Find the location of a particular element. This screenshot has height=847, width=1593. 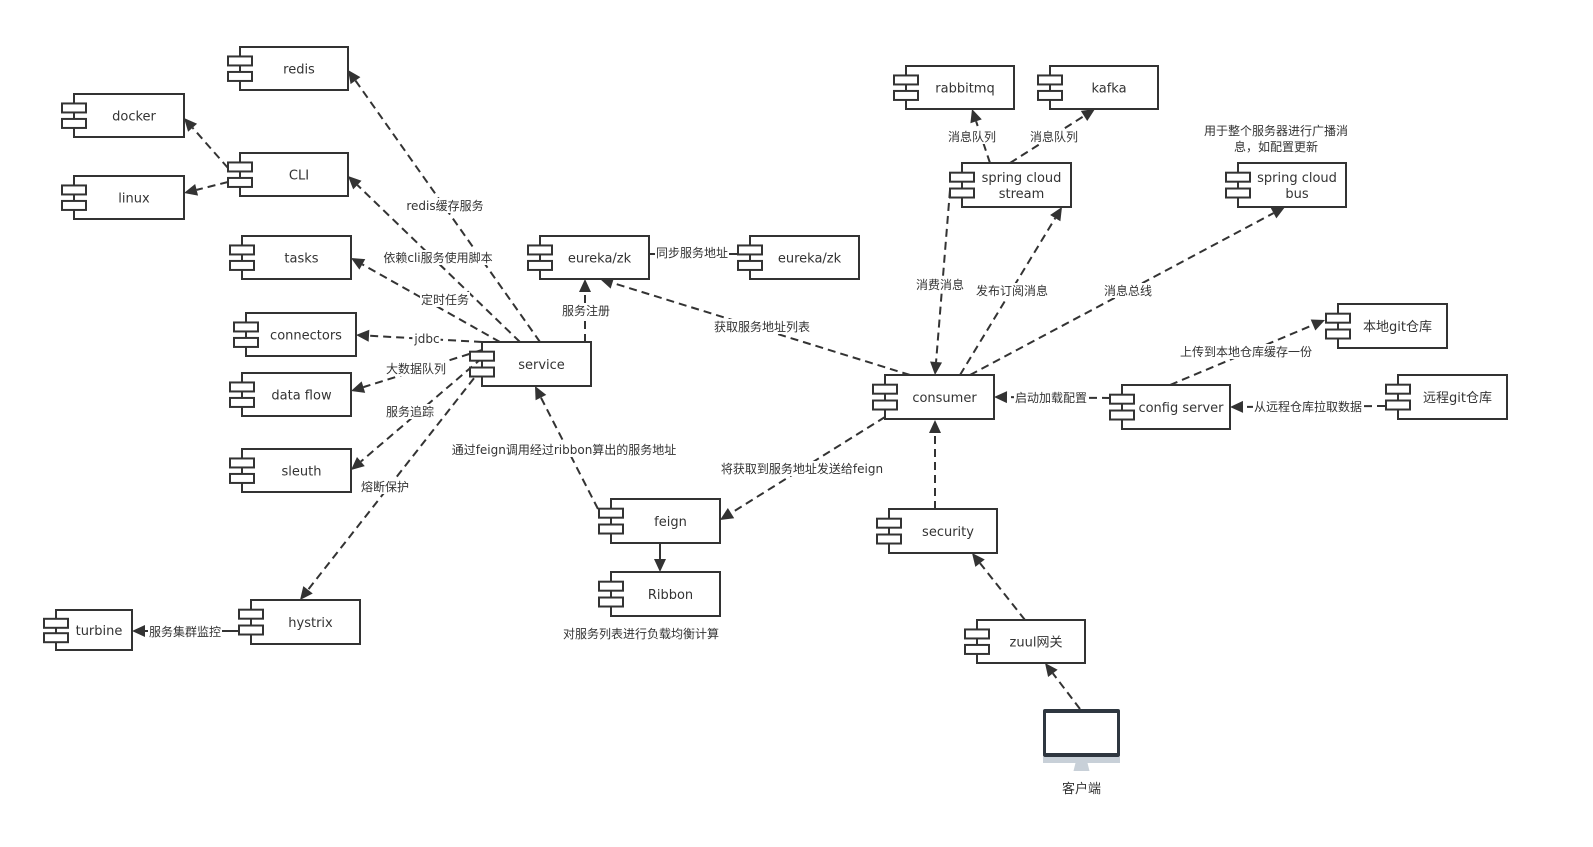

component-ribbon: Ribbon is located at coordinates (659, 594).